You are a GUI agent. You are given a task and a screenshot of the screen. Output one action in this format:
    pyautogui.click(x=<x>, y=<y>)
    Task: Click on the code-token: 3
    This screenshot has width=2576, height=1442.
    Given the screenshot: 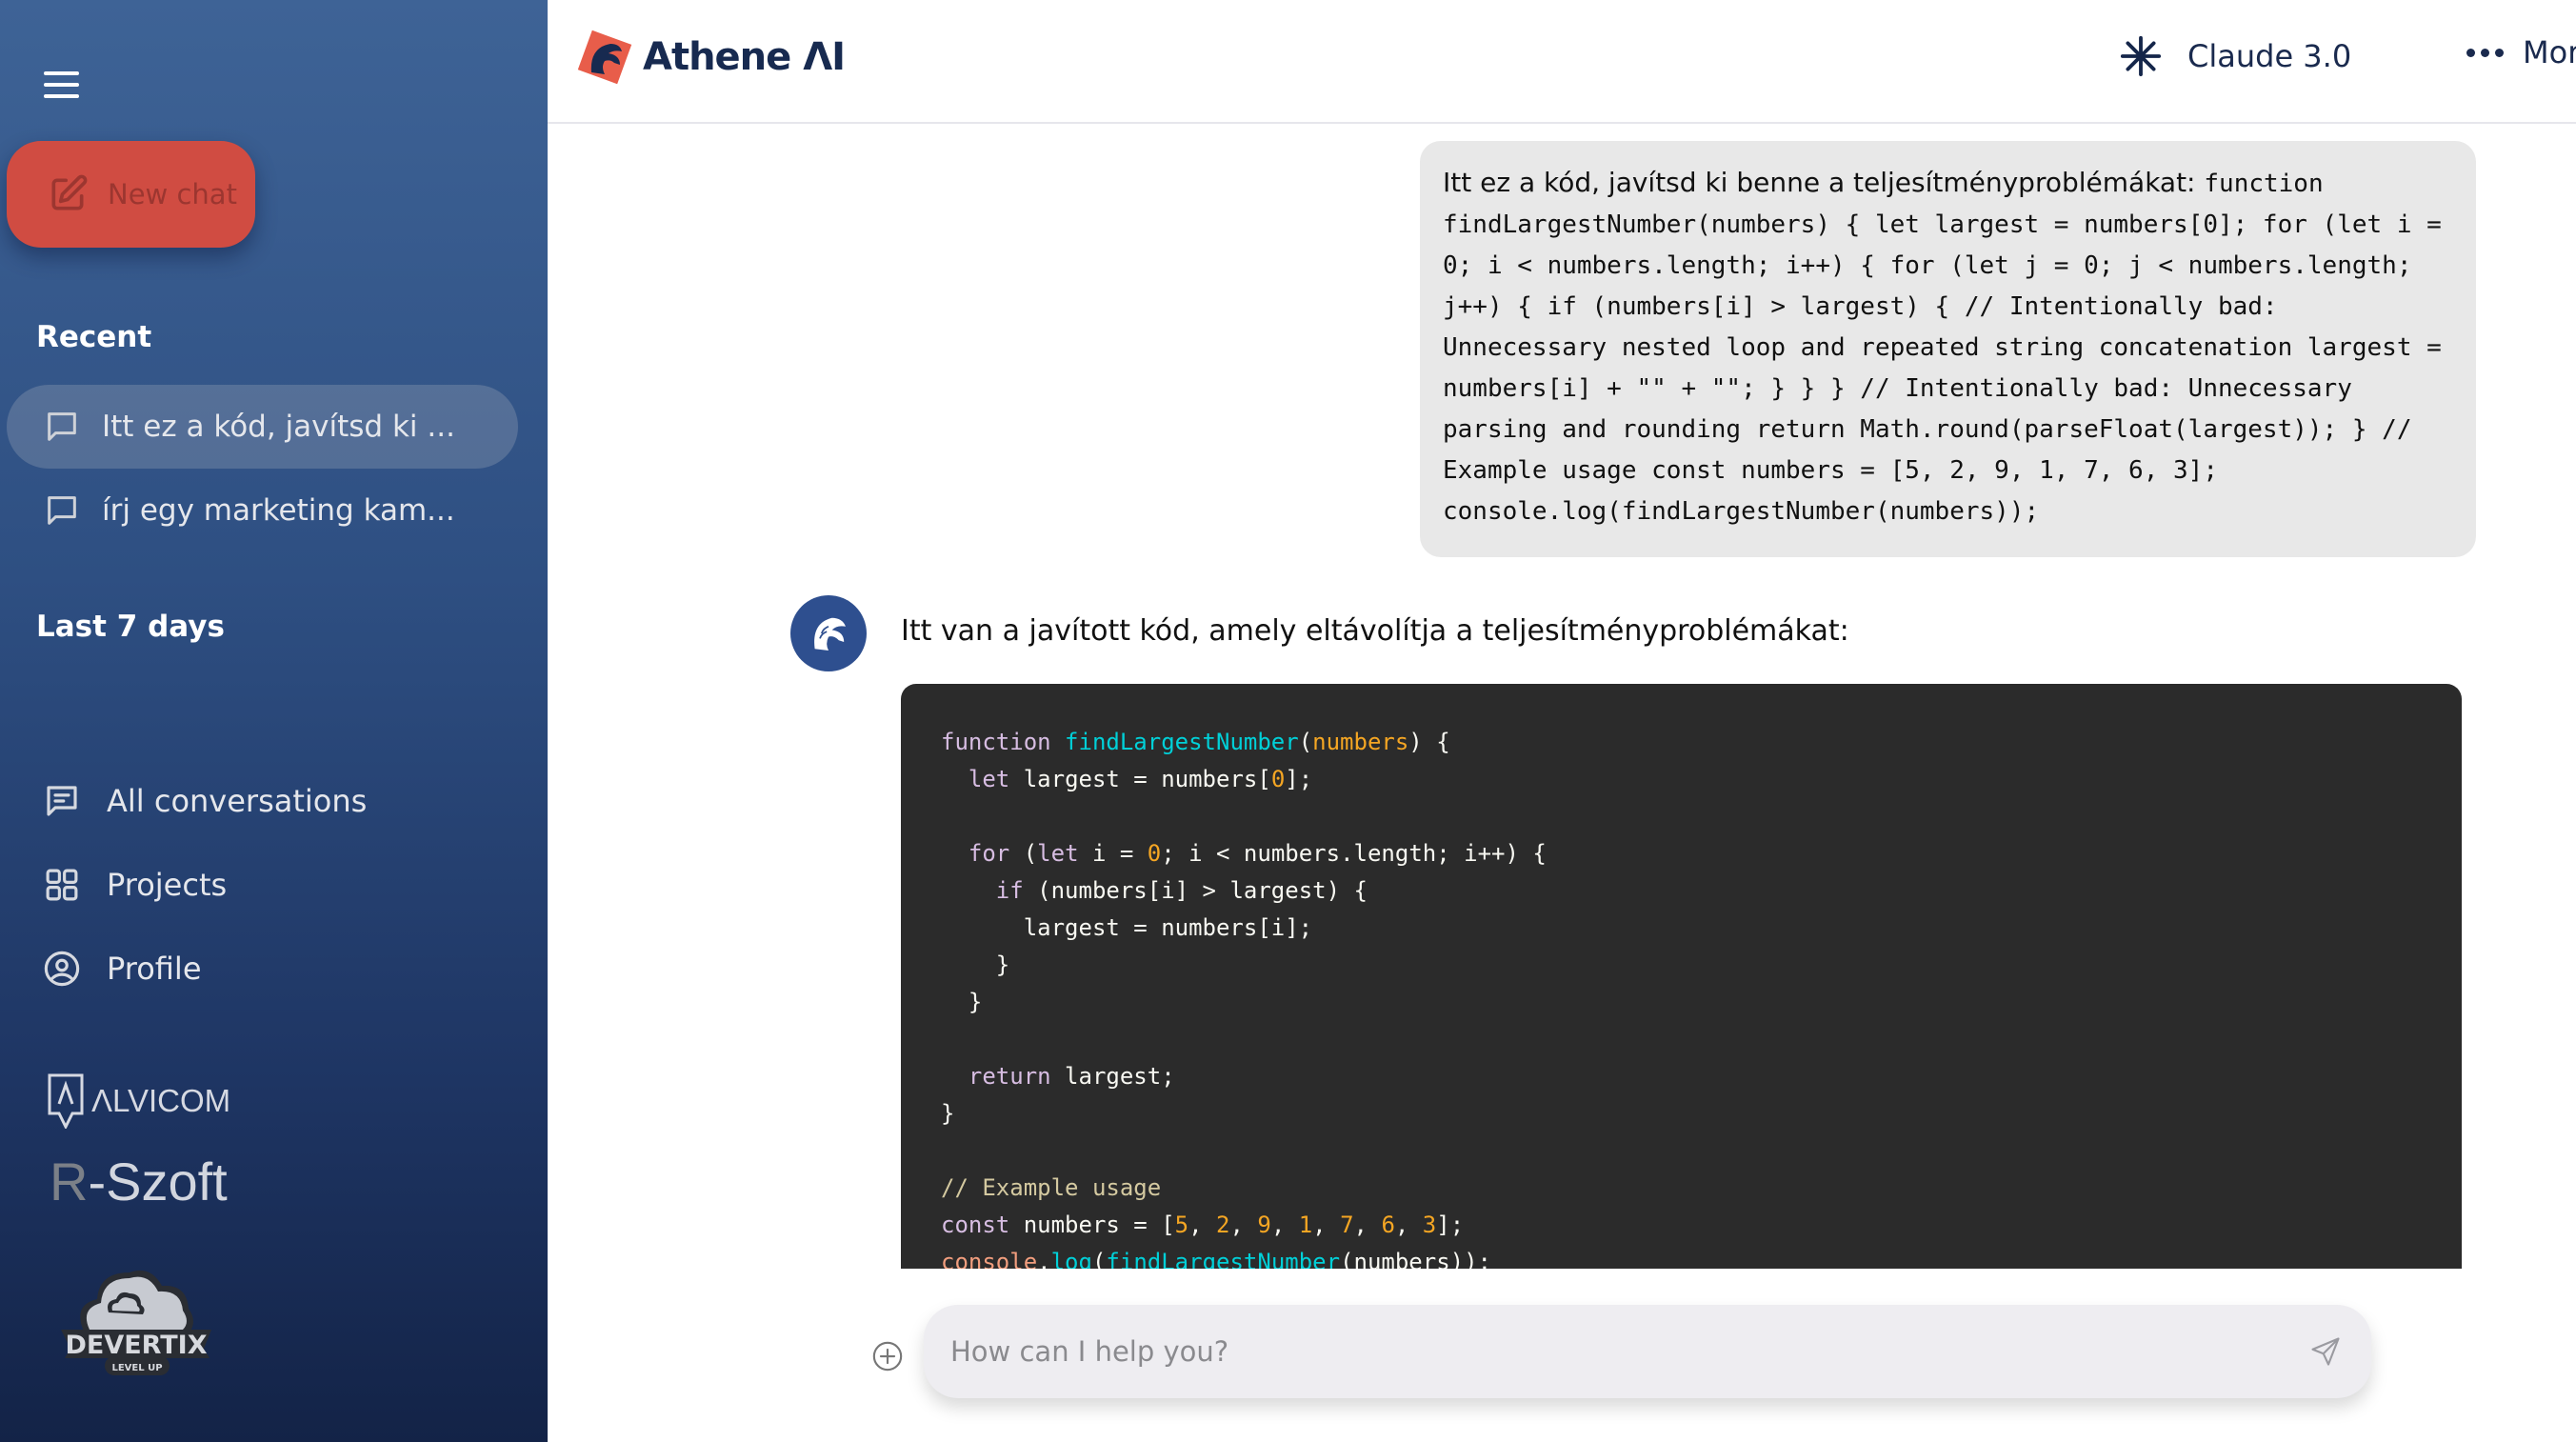 What is the action you would take?
    pyautogui.click(x=1429, y=1225)
    